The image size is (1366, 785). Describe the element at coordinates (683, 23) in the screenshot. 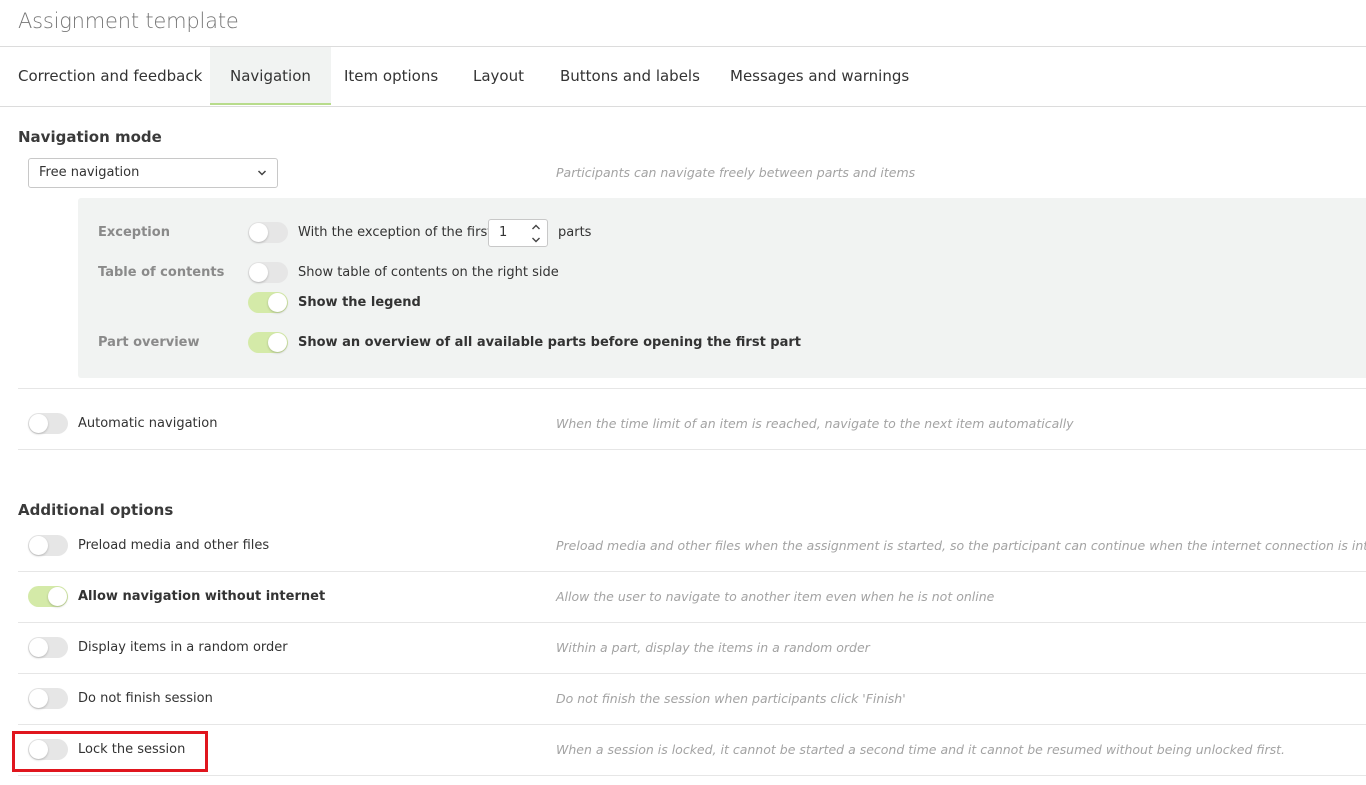

I see `page-header: Assignment template` at that location.